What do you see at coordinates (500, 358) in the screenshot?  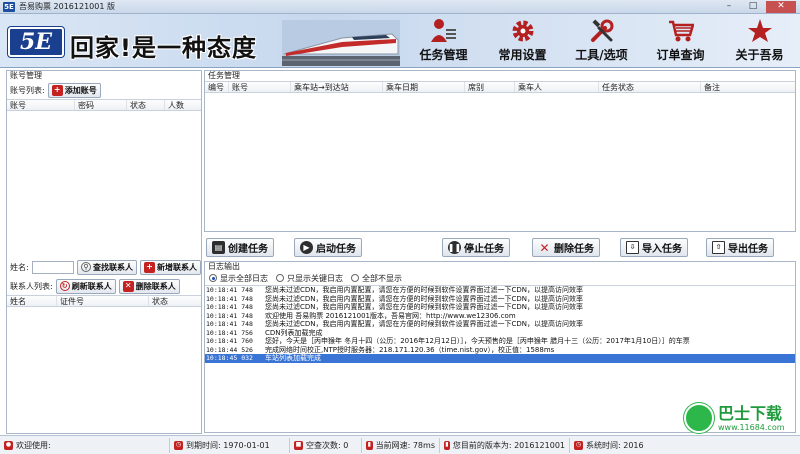 I see `log-line-selected: 10:18:45 032 车站列表加载完成` at bounding box center [500, 358].